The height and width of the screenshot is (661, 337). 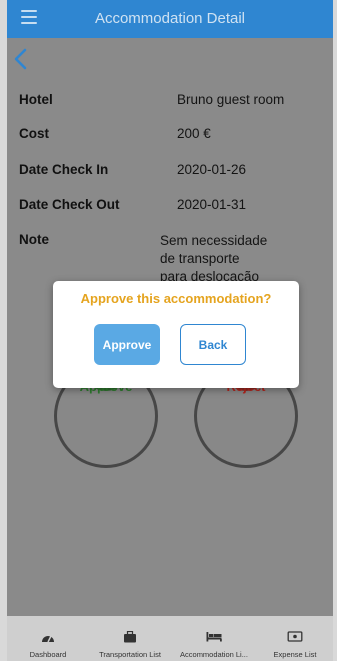 What do you see at coordinates (34, 239) in the screenshot?
I see `note-label: Note` at bounding box center [34, 239].